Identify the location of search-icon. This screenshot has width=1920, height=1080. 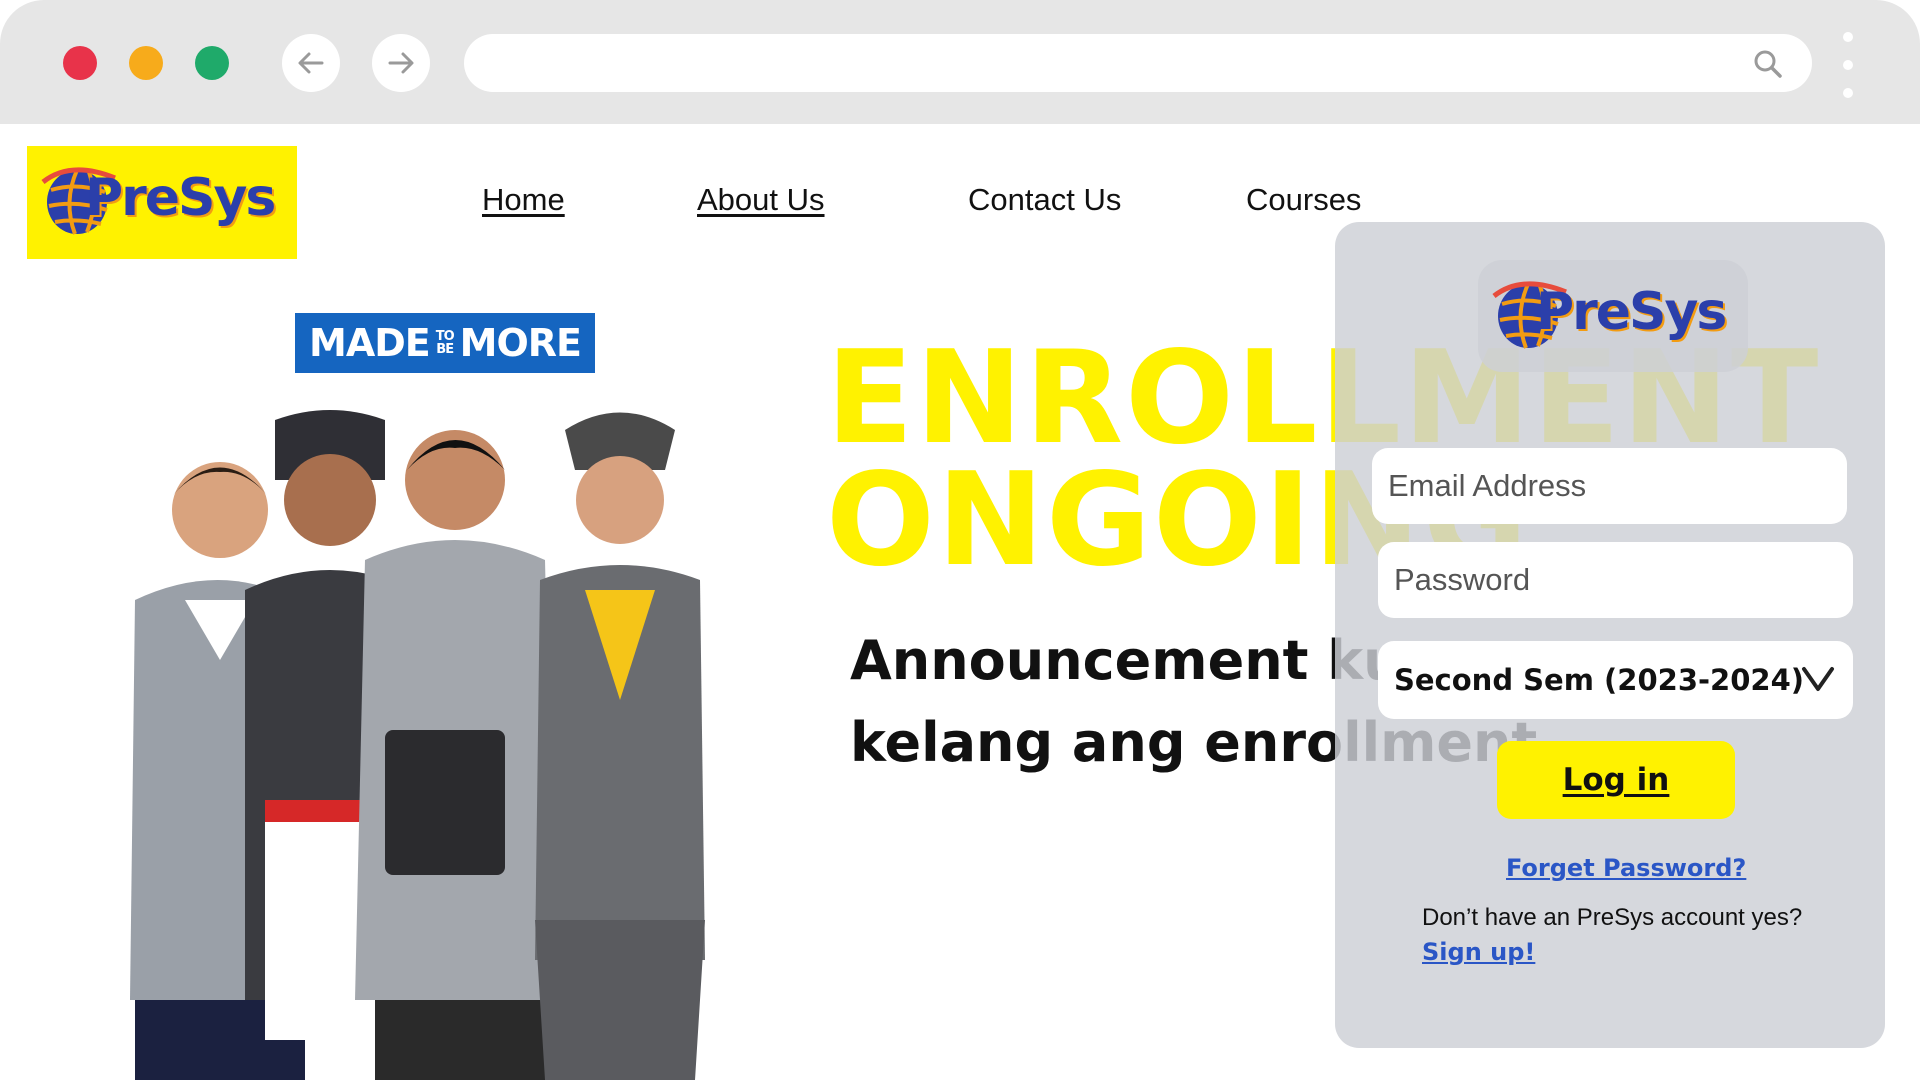
(1768, 64).